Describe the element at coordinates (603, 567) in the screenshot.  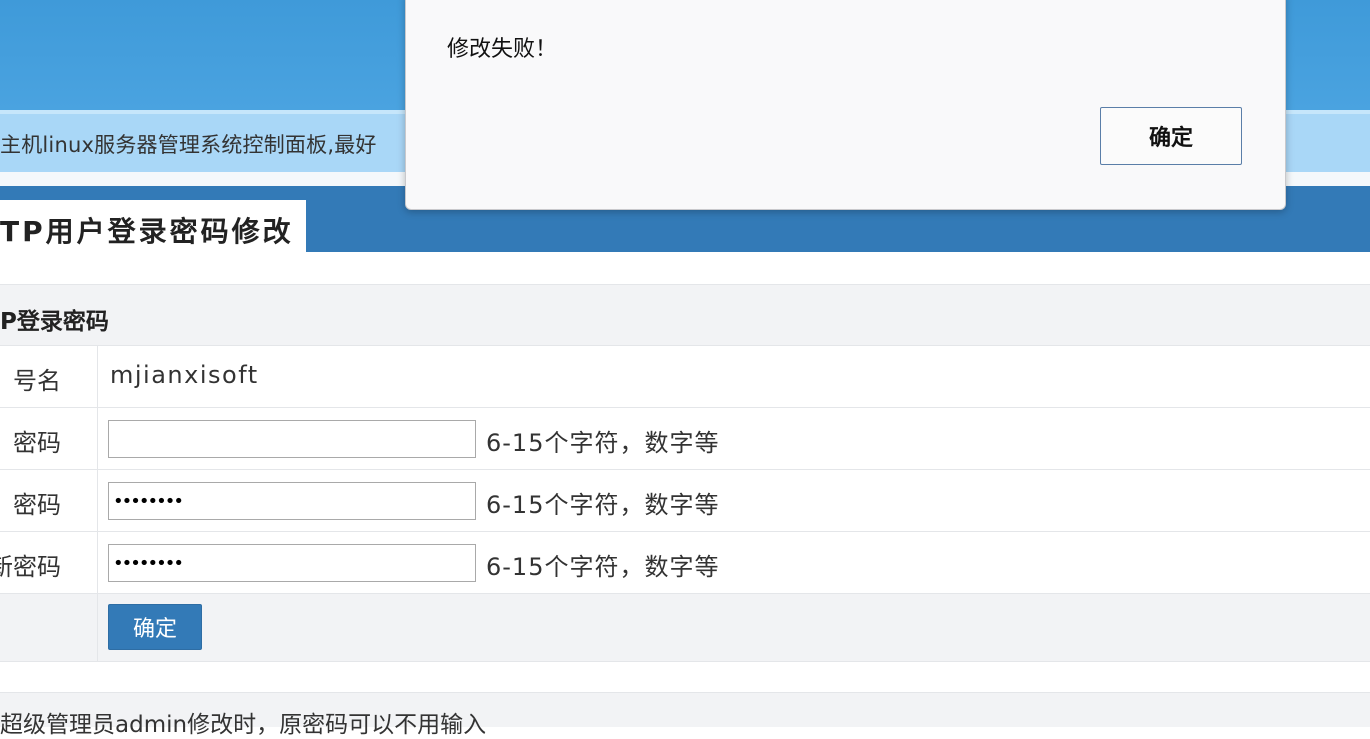
I see `confirm-password-hint: 6-15个字符，数字等` at that location.